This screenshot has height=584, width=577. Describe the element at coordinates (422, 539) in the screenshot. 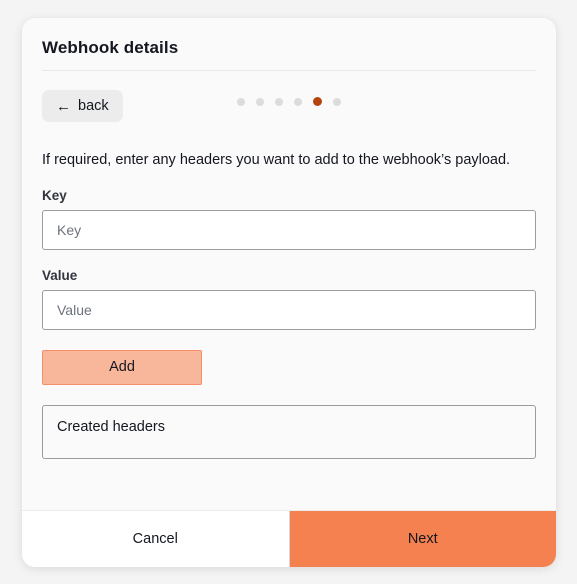

I see `next-button: Next` at that location.